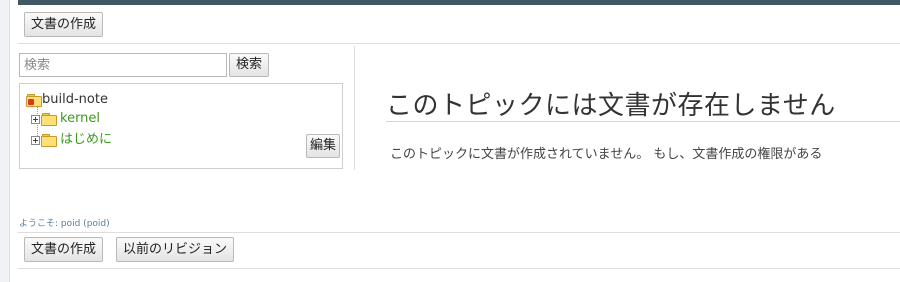 This screenshot has height=282, width=900. What do you see at coordinates (181, 126) in the screenshot?
I see `topic-tree: build-note kernel はじめに 編集` at bounding box center [181, 126].